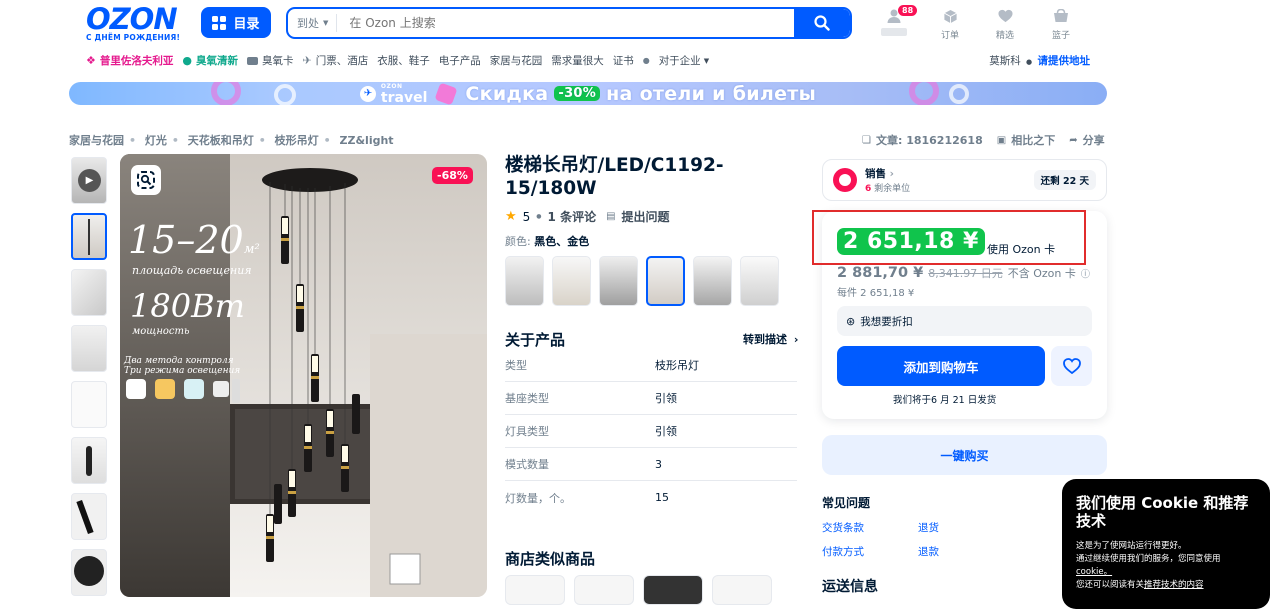  Describe the element at coordinates (1094, 572) in the screenshot. I see `cookie-link: cookie。` at that location.